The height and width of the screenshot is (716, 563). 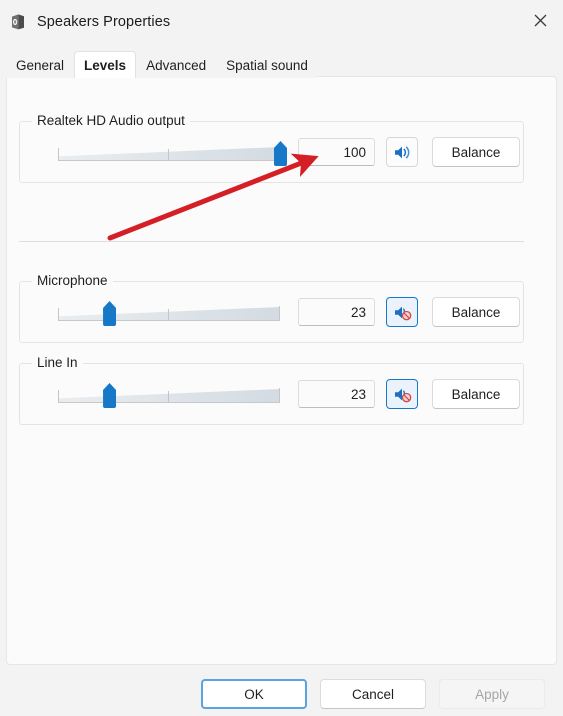 I want to click on apply-button: Apply, so click(x=492, y=694).